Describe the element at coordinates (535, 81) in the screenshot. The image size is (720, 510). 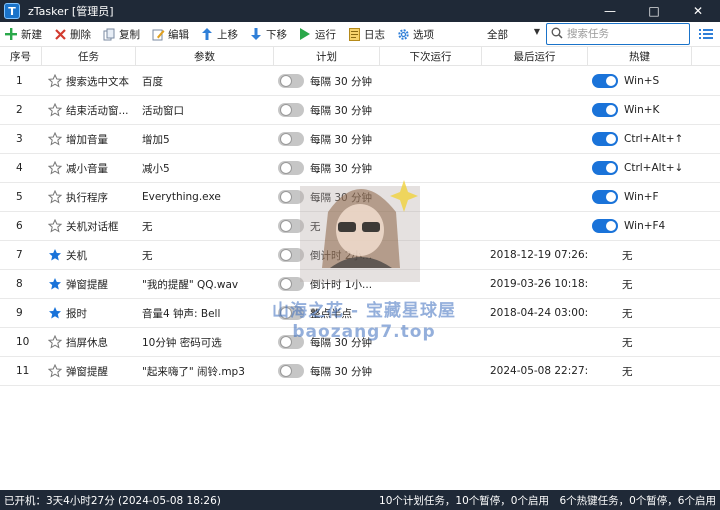
I see `last-run-cell` at that location.